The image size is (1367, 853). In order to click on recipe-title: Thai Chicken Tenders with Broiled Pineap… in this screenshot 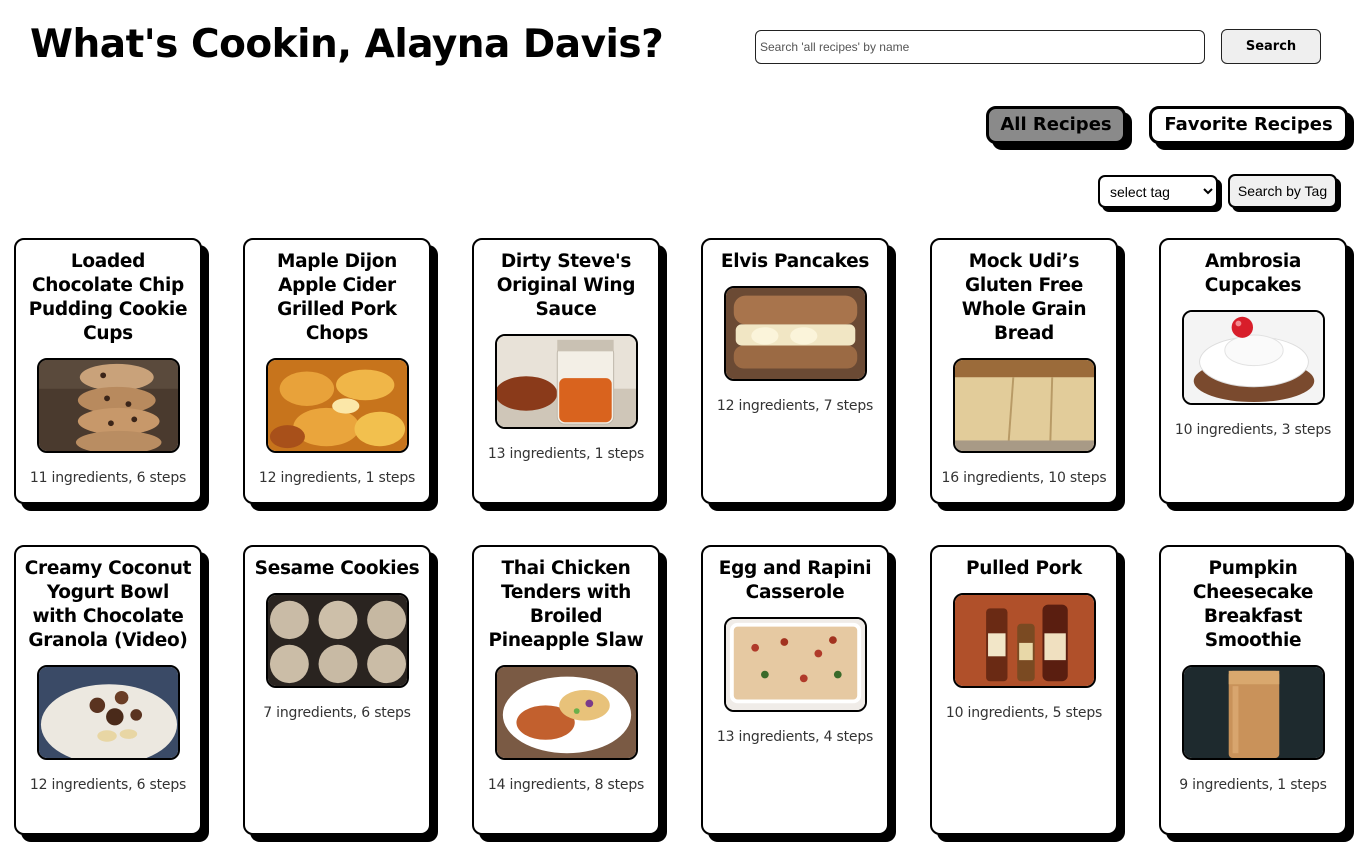, I will do `click(566, 604)`.